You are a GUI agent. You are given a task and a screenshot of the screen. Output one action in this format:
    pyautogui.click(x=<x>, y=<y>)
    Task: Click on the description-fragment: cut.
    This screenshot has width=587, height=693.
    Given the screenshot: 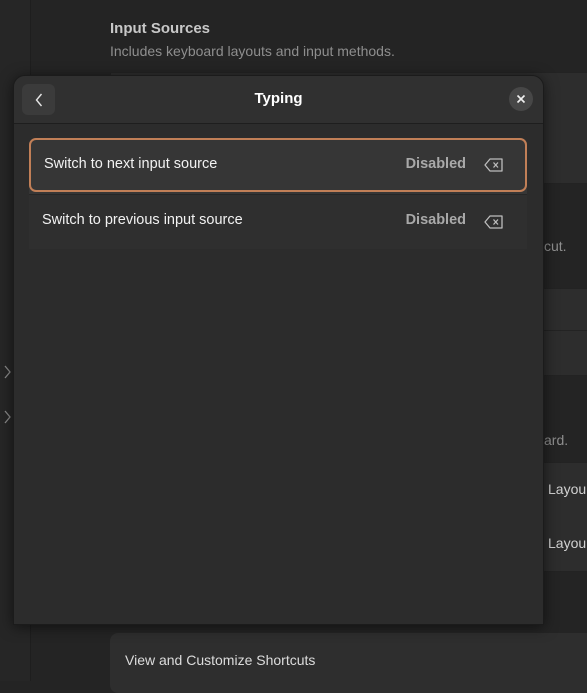 What is the action you would take?
    pyautogui.click(x=555, y=246)
    